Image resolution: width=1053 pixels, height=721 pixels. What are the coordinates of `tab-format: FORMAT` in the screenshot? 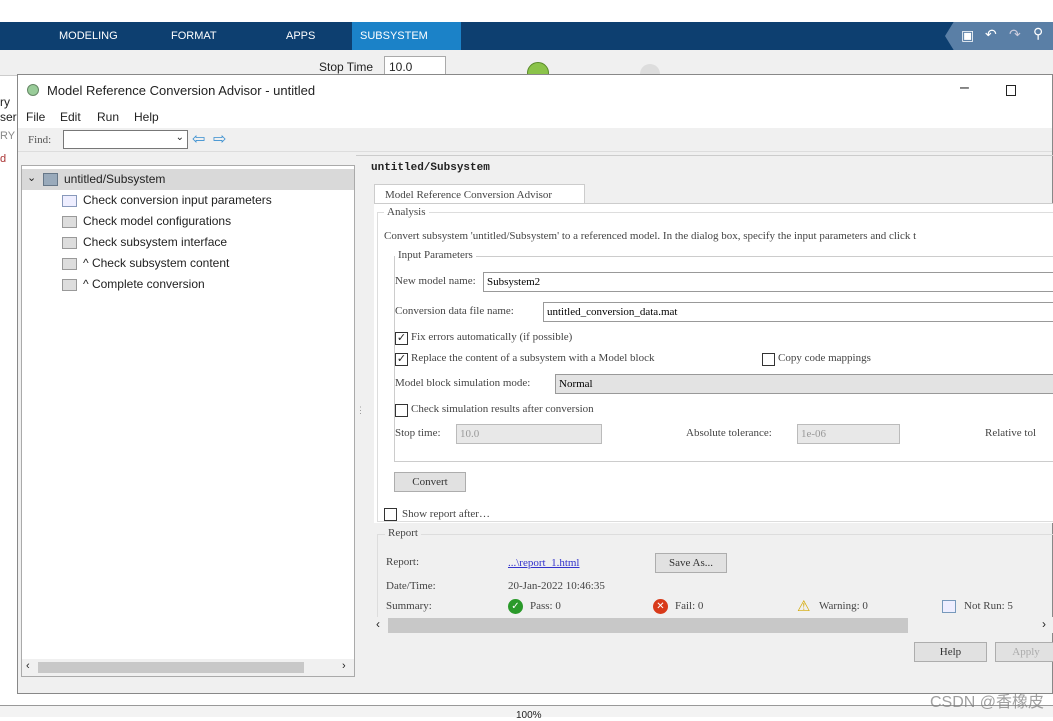 It's located at (194, 36).